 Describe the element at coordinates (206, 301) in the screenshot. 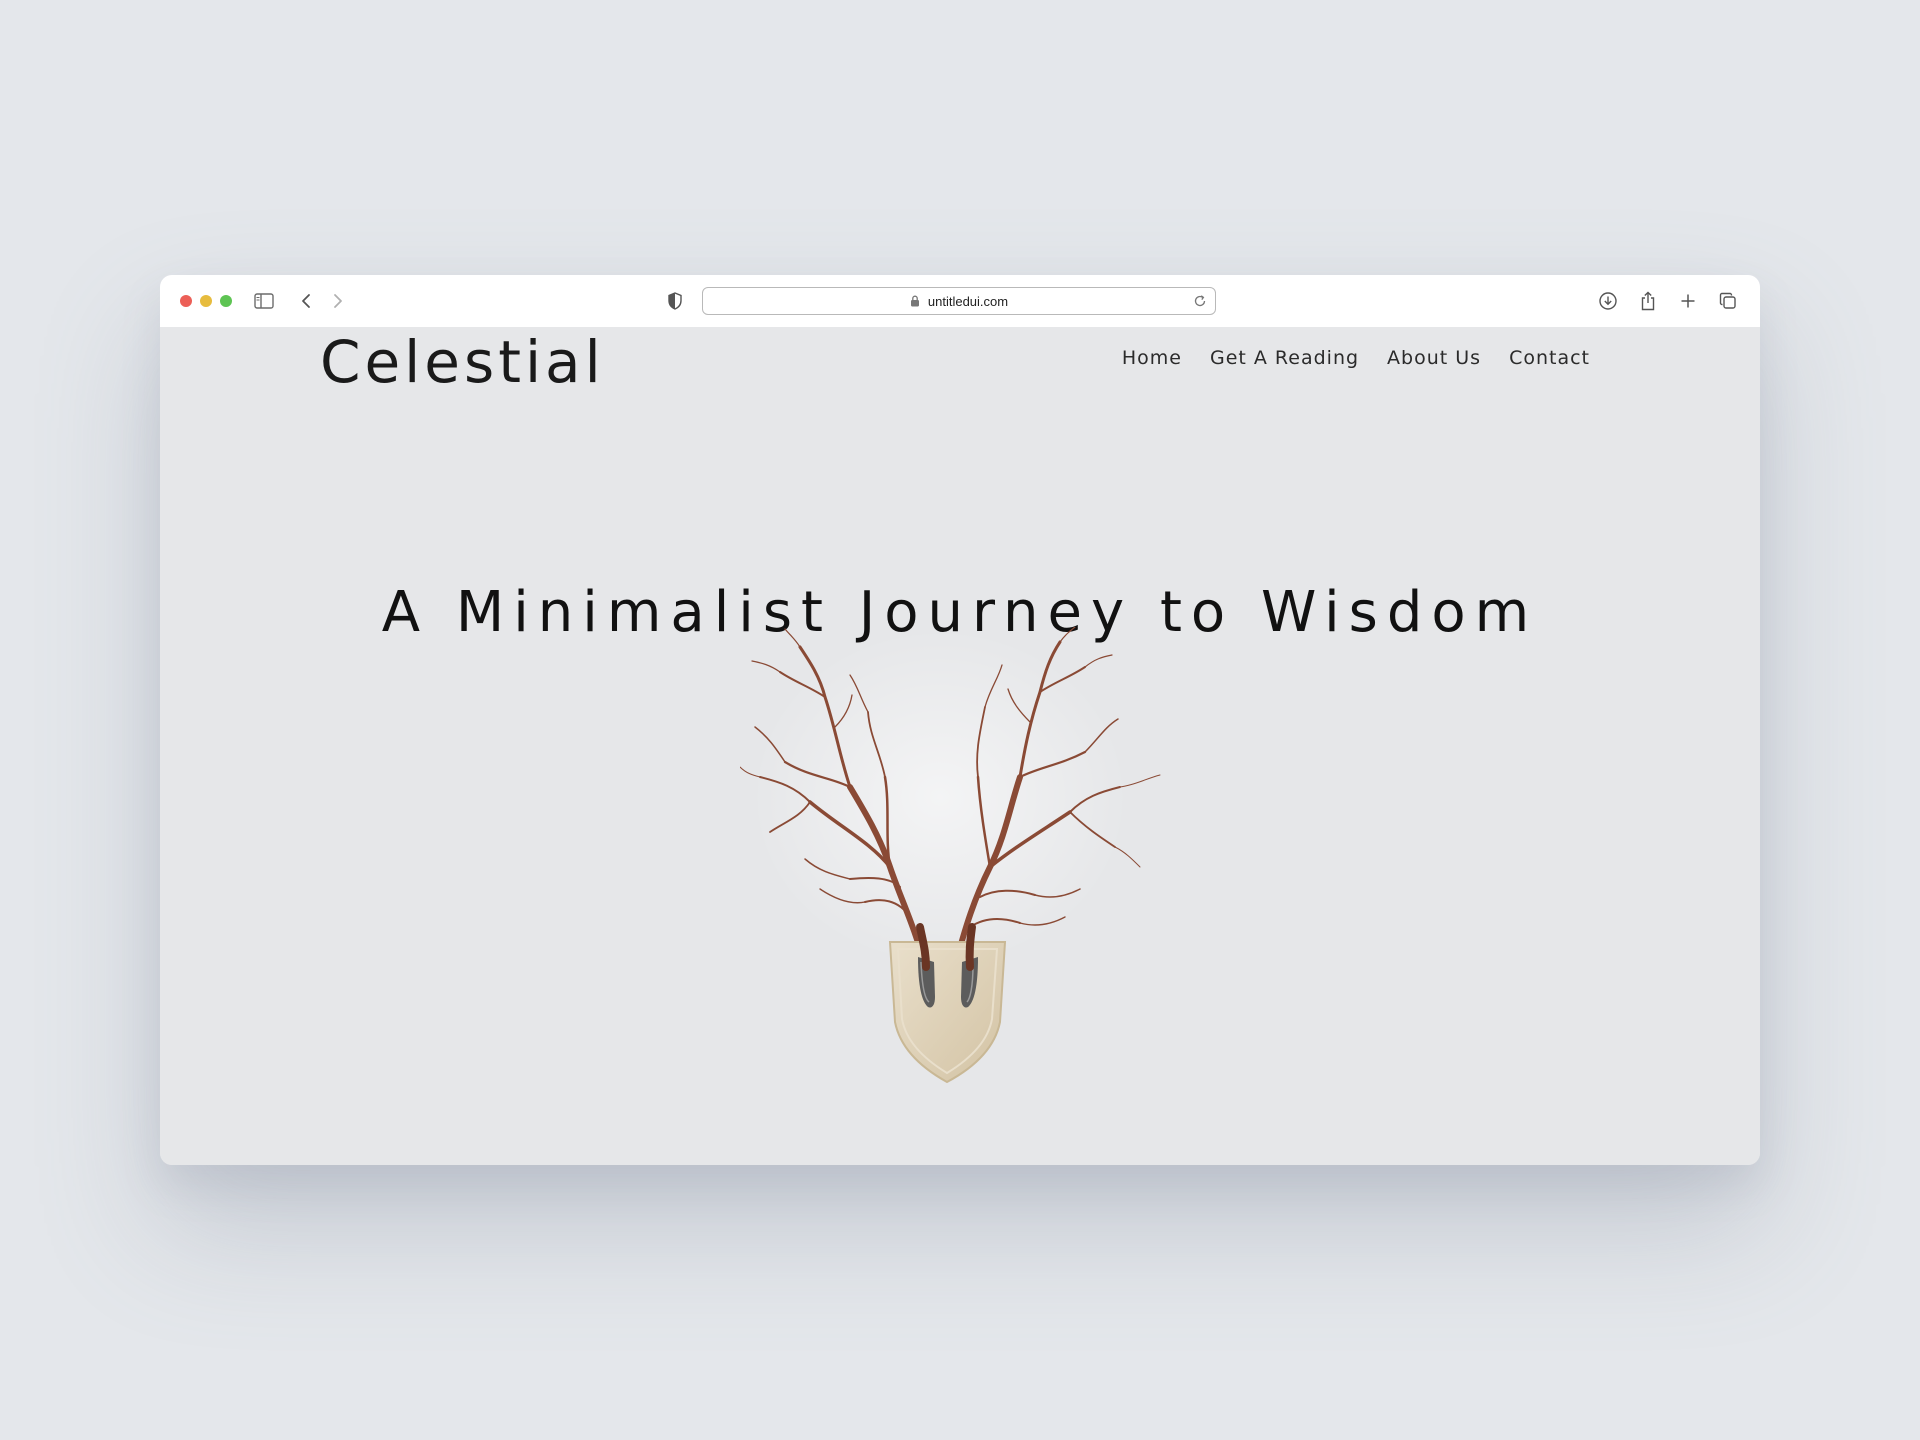

I see `minimize-window-button` at that location.